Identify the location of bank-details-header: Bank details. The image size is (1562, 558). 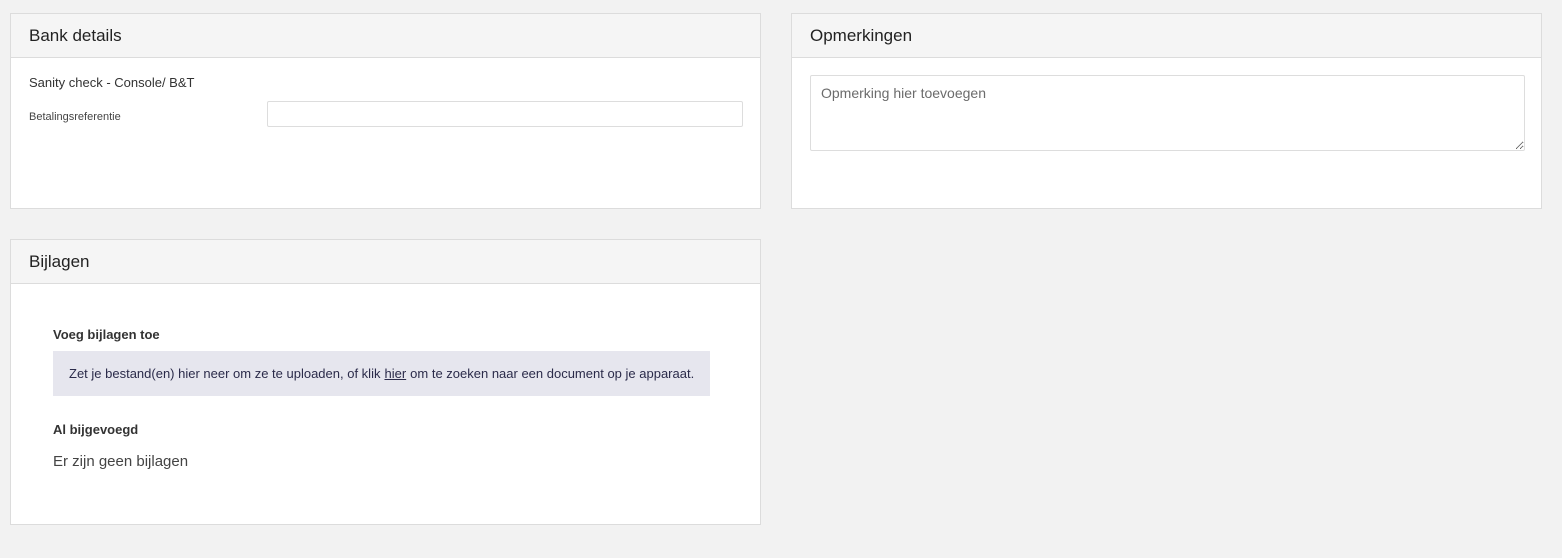
(385, 36).